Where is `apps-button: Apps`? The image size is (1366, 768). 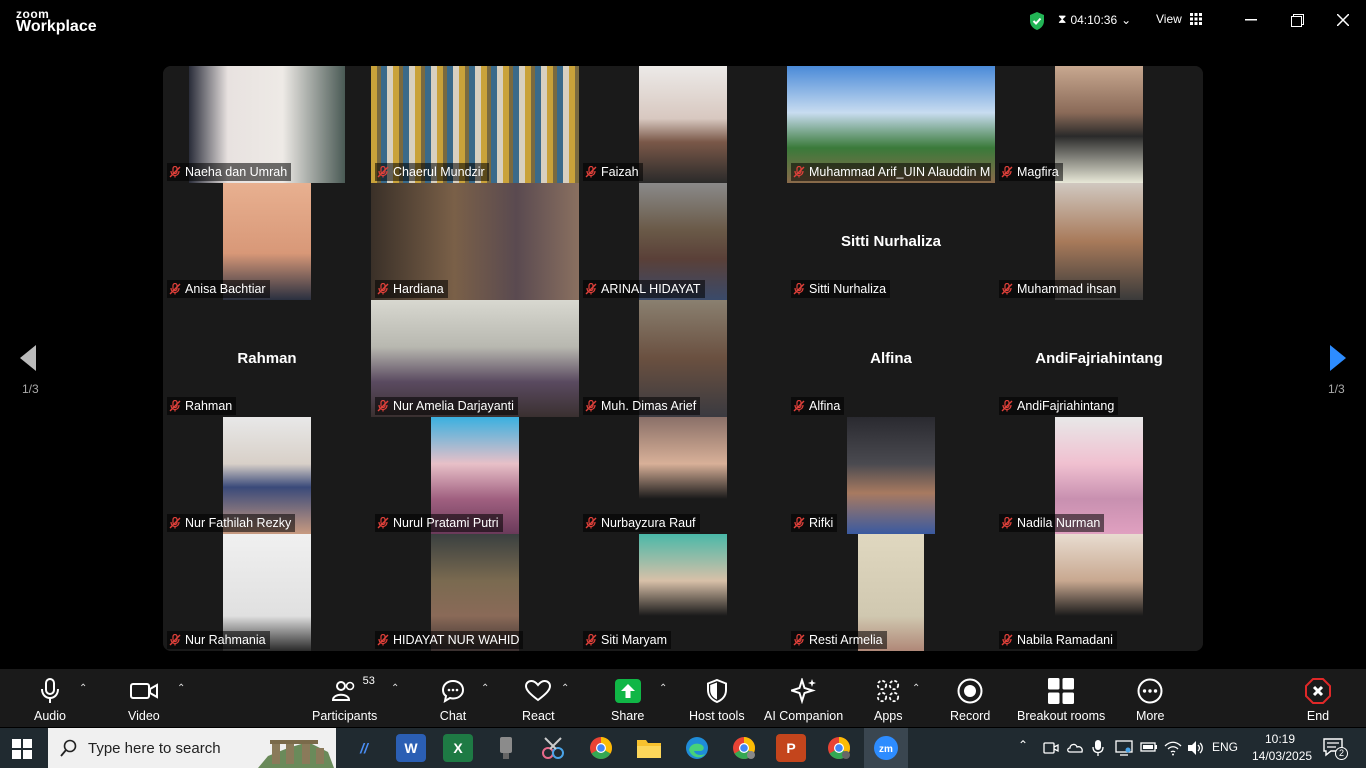
apps-button: Apps is located at coordinates (888, 700).